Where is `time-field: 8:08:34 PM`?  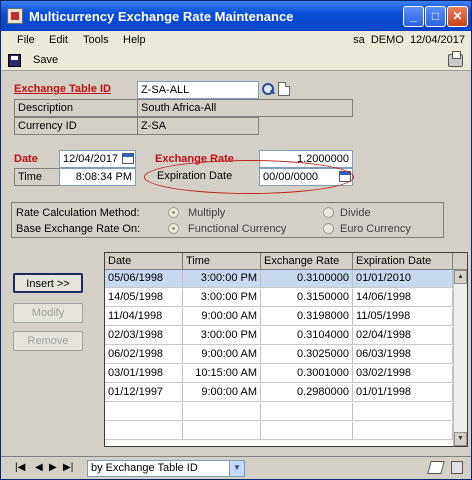 time-field: 8:08:34 PM is located at coordinates (97, 177).